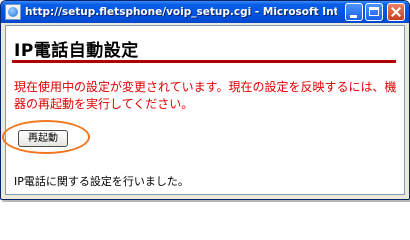 This screenshot has width=410, height=240. Describe the element at coordinates (101, 181) in the screenshot. I see `status-message: IP電話に関する設定を行いました。` at that location.